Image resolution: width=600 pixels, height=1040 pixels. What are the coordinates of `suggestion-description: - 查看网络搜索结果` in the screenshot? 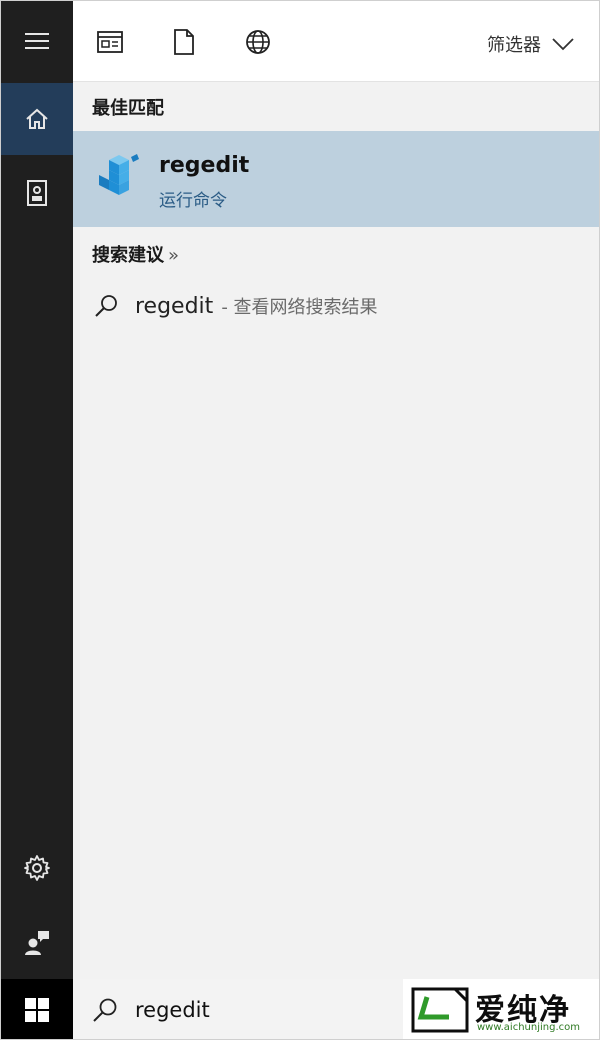 It's located at (299, 307).